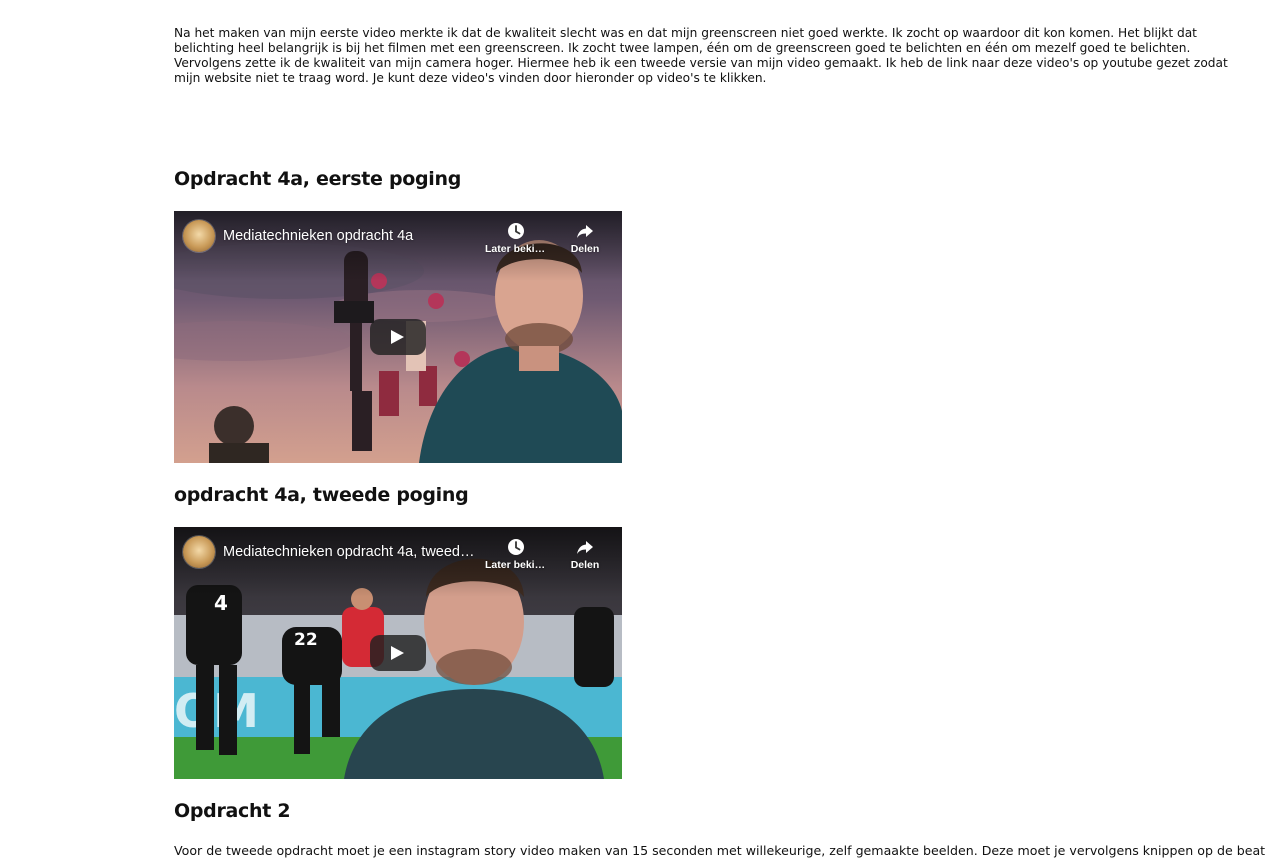 The image size is (1273, 861). I want to click on section-heading-first-attempt: Opdracht 4a, eerste poging, so click(318, 179).